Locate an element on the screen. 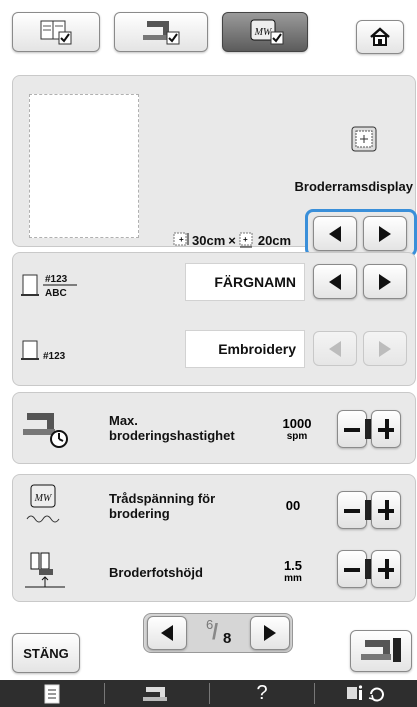 This screenshot has width=417, height=707. page-slash: / is located at coordinates (215, 631).